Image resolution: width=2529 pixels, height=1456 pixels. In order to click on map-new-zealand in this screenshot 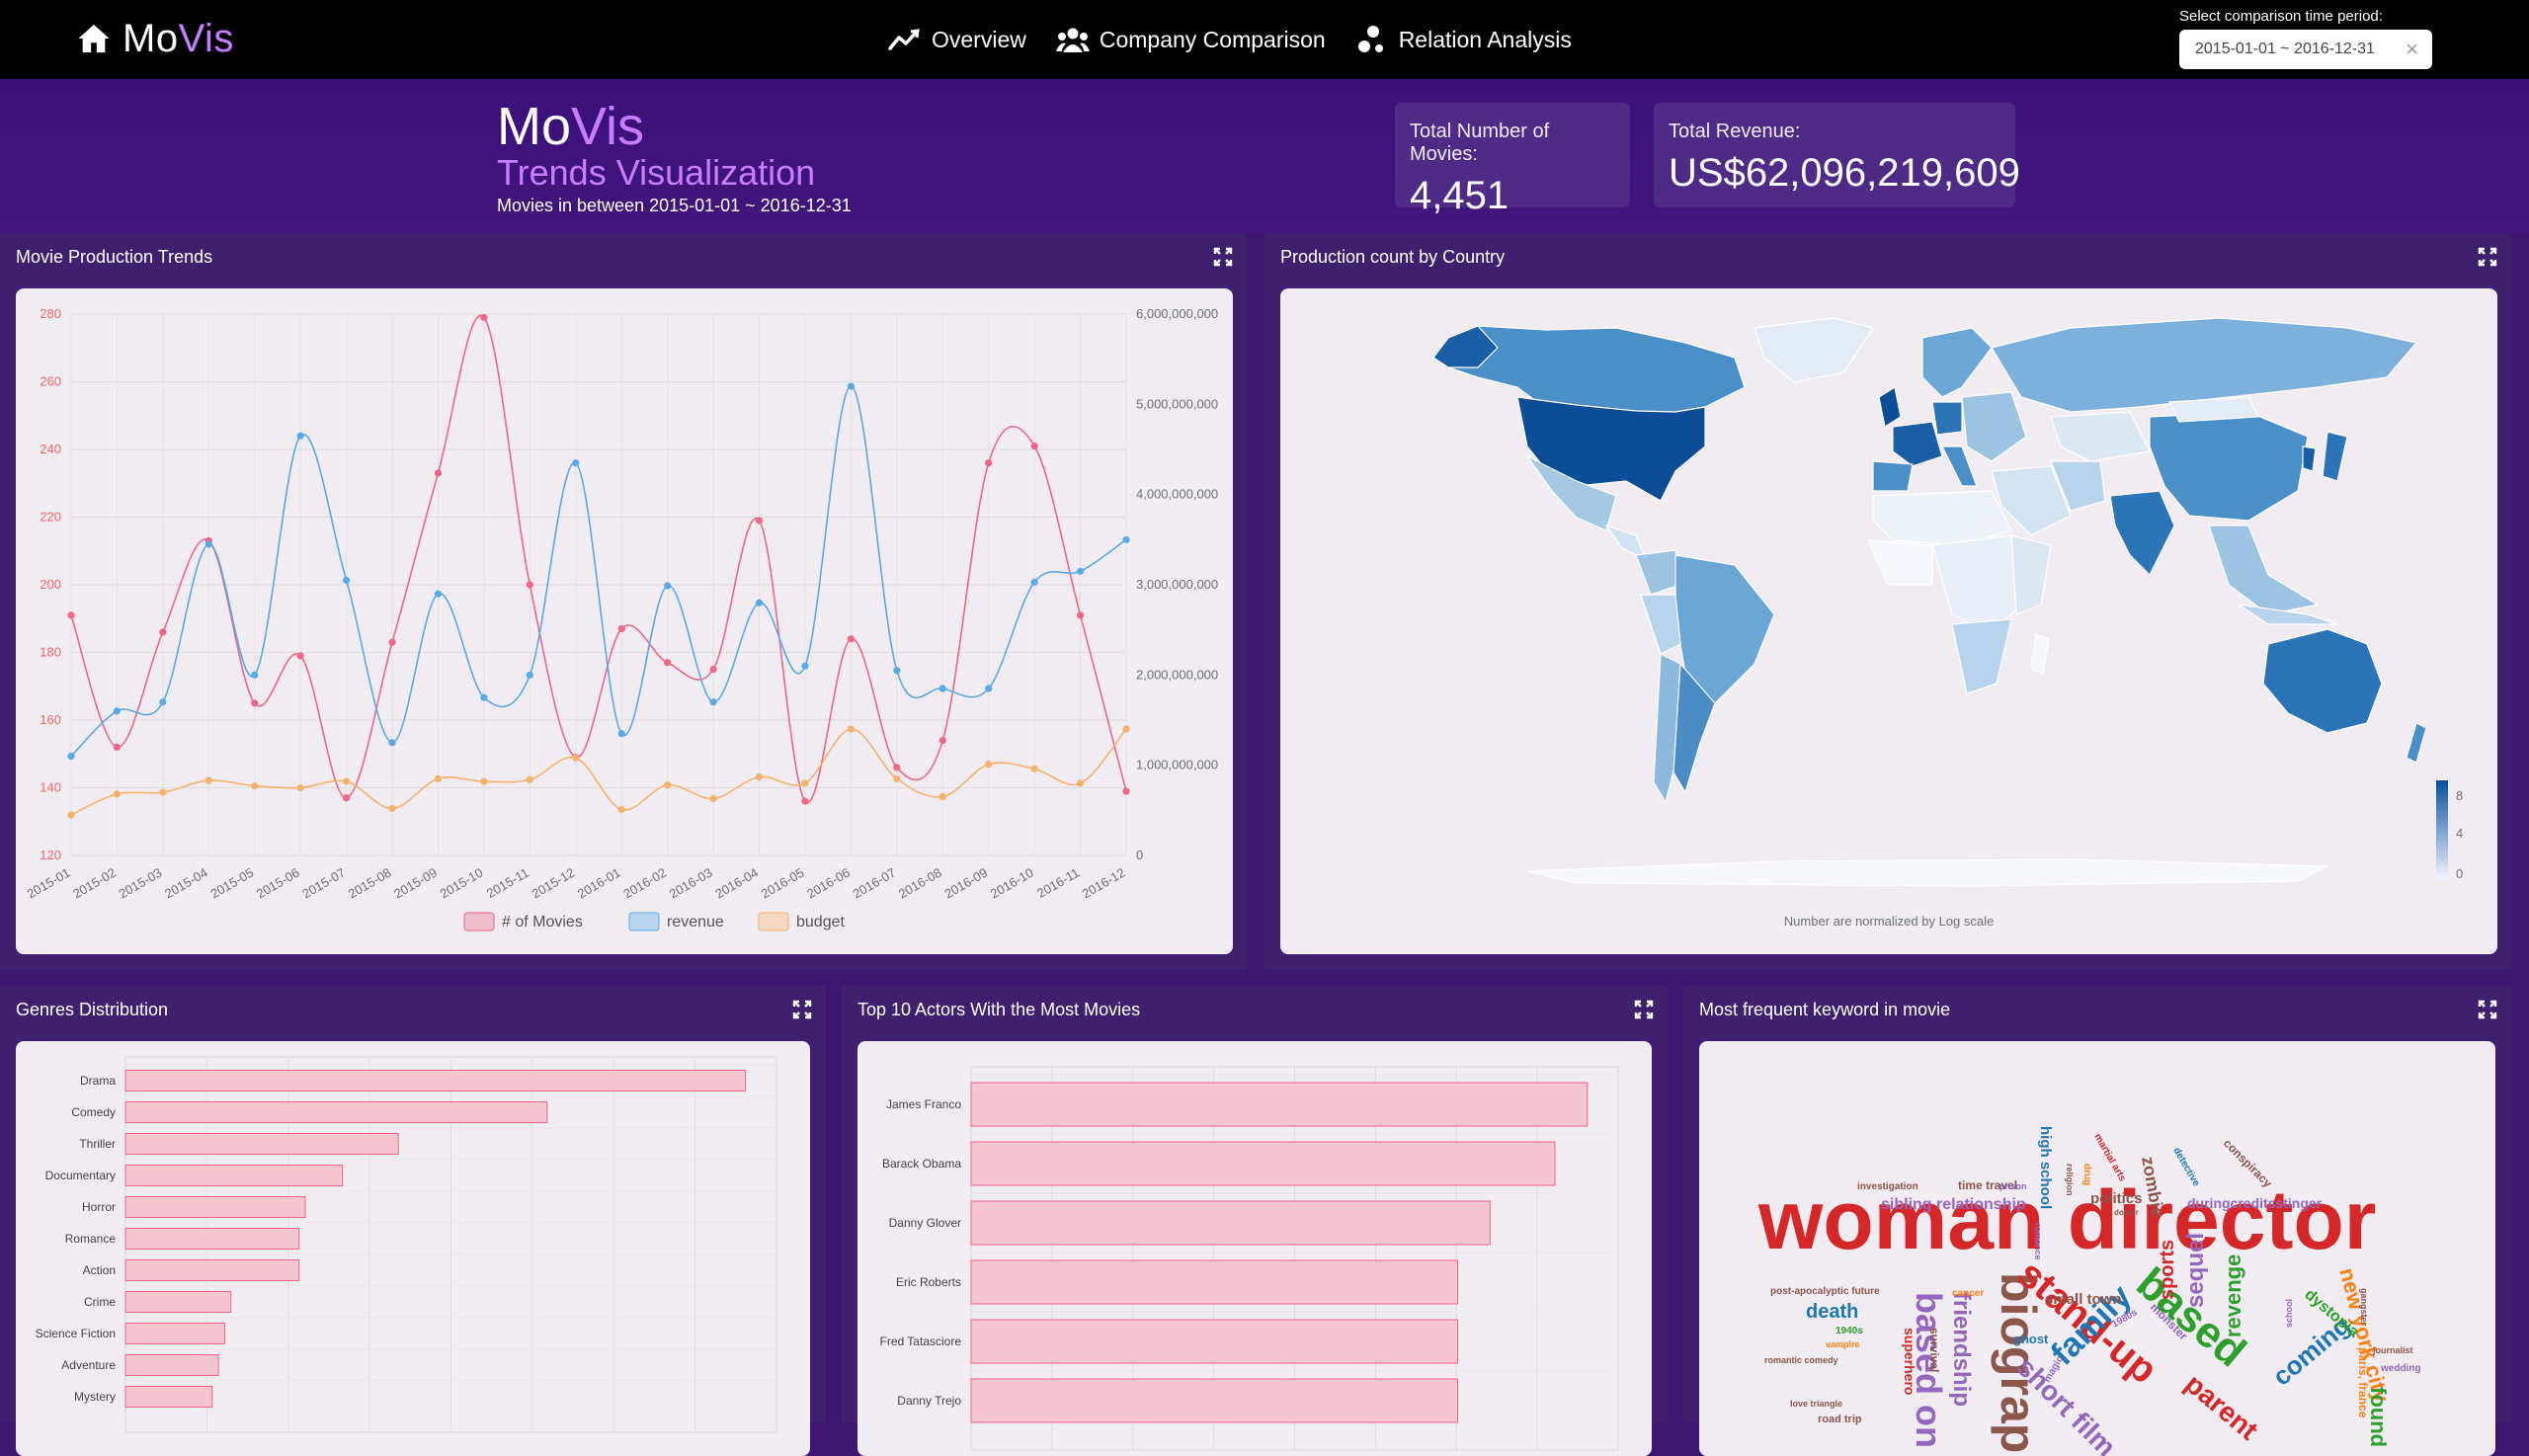, I will do `click(2416, 743)`.